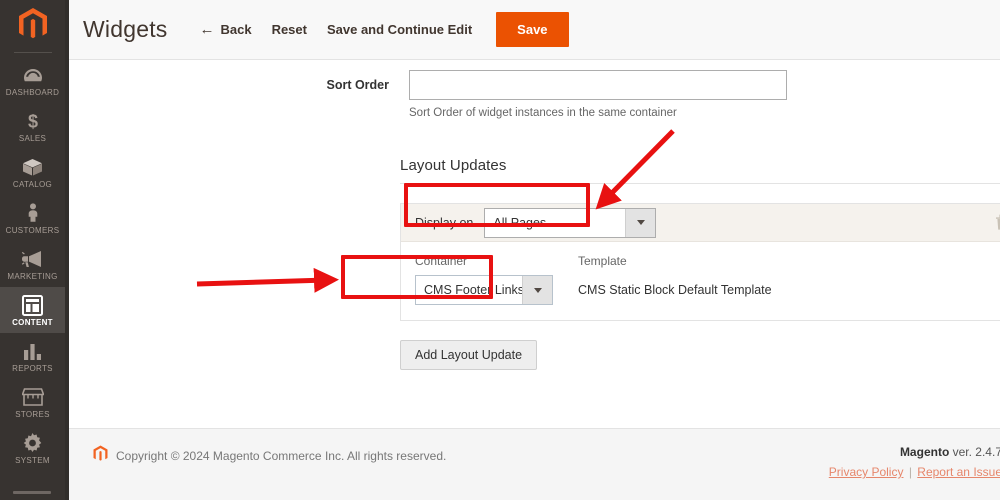  I want to click on page-layout-icon, so click(32, 305).